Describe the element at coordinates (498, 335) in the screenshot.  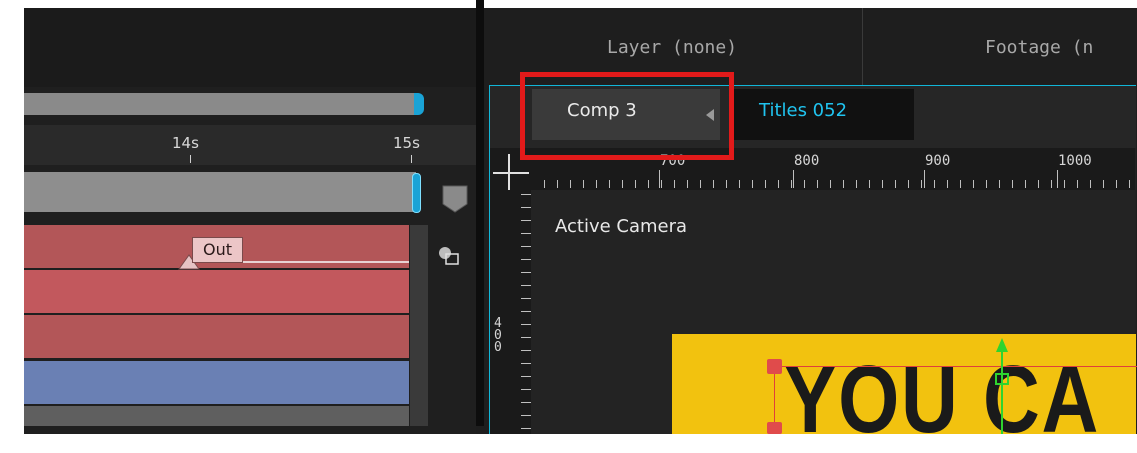
I see `ruler-label-400: 400` at that location.